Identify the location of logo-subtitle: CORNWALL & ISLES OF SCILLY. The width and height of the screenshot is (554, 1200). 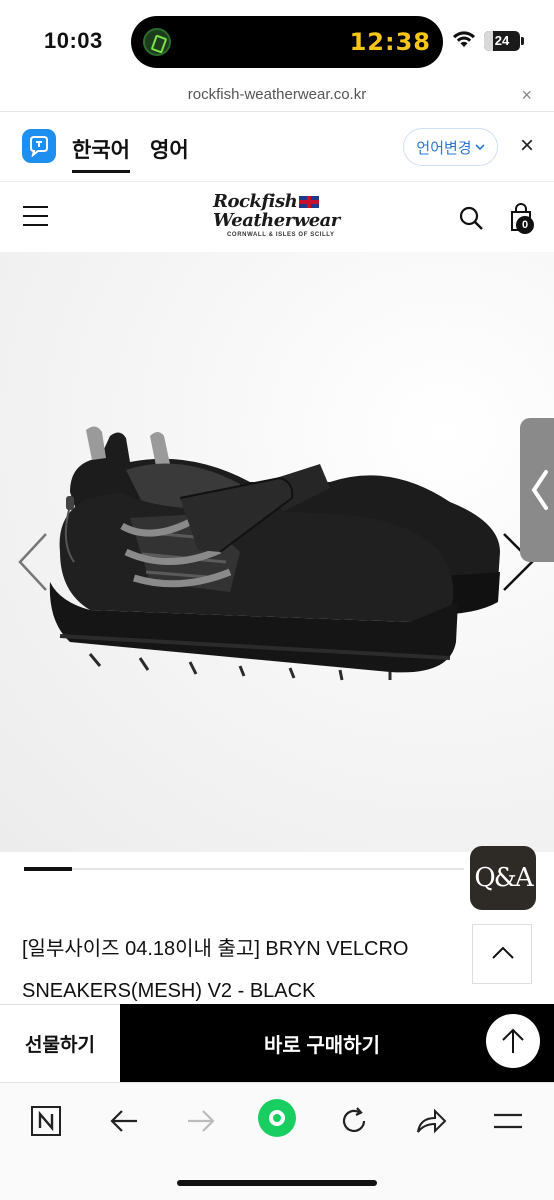
(281, 235).